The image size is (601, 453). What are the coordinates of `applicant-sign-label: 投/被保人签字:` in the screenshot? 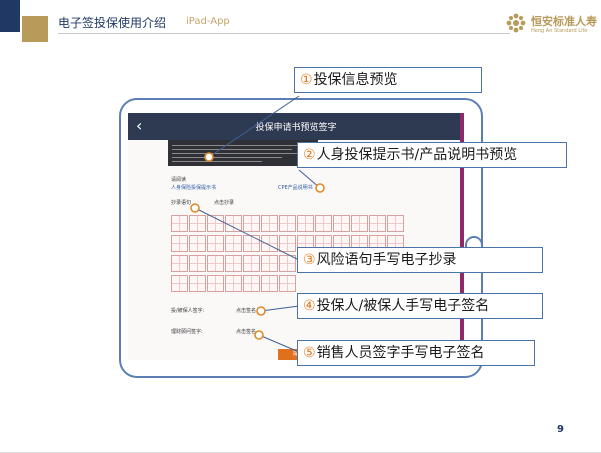 It's located at (188, 311).